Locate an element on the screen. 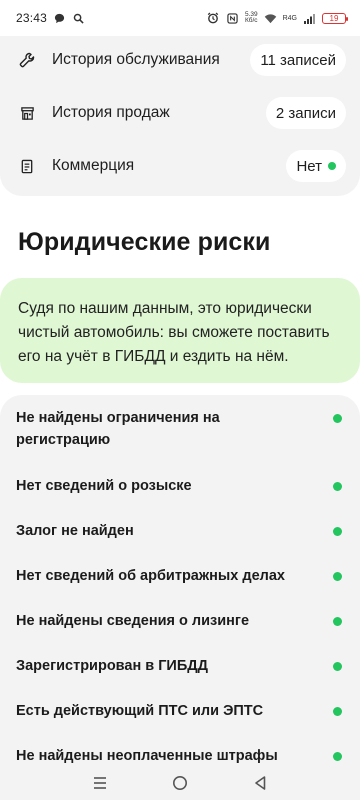 This screenshot has width=360, height=800. history-service-value: 11 записей is located at coordinates (298, 60).